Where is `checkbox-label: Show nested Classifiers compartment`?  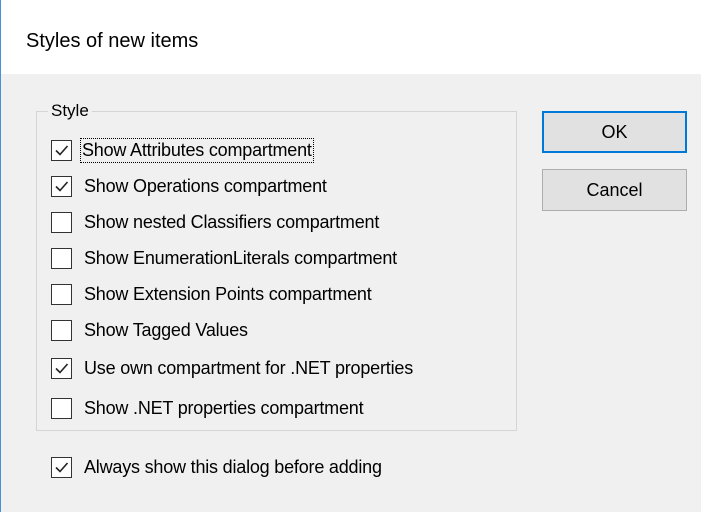
checkbox-label: Show nested Classifiers compartment is located at coordinates (232, 221).